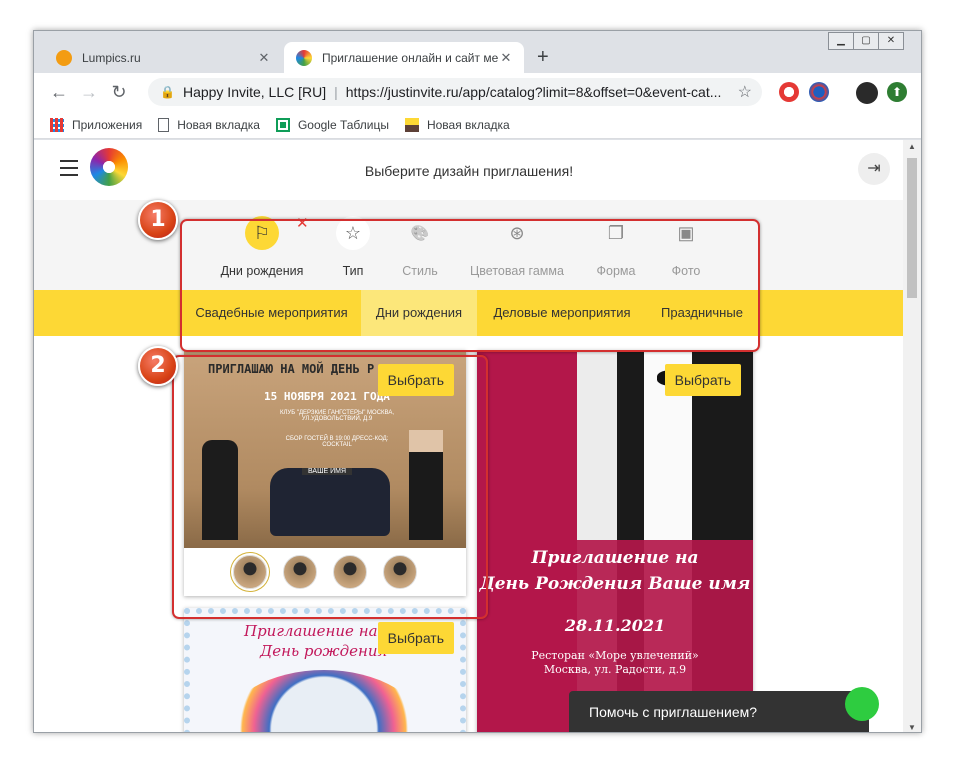 This screenshot has height=765, width=955. Describe the element at coordinates (841, 41) in the screenshot. I see `minimize-button: ▁` at that location.